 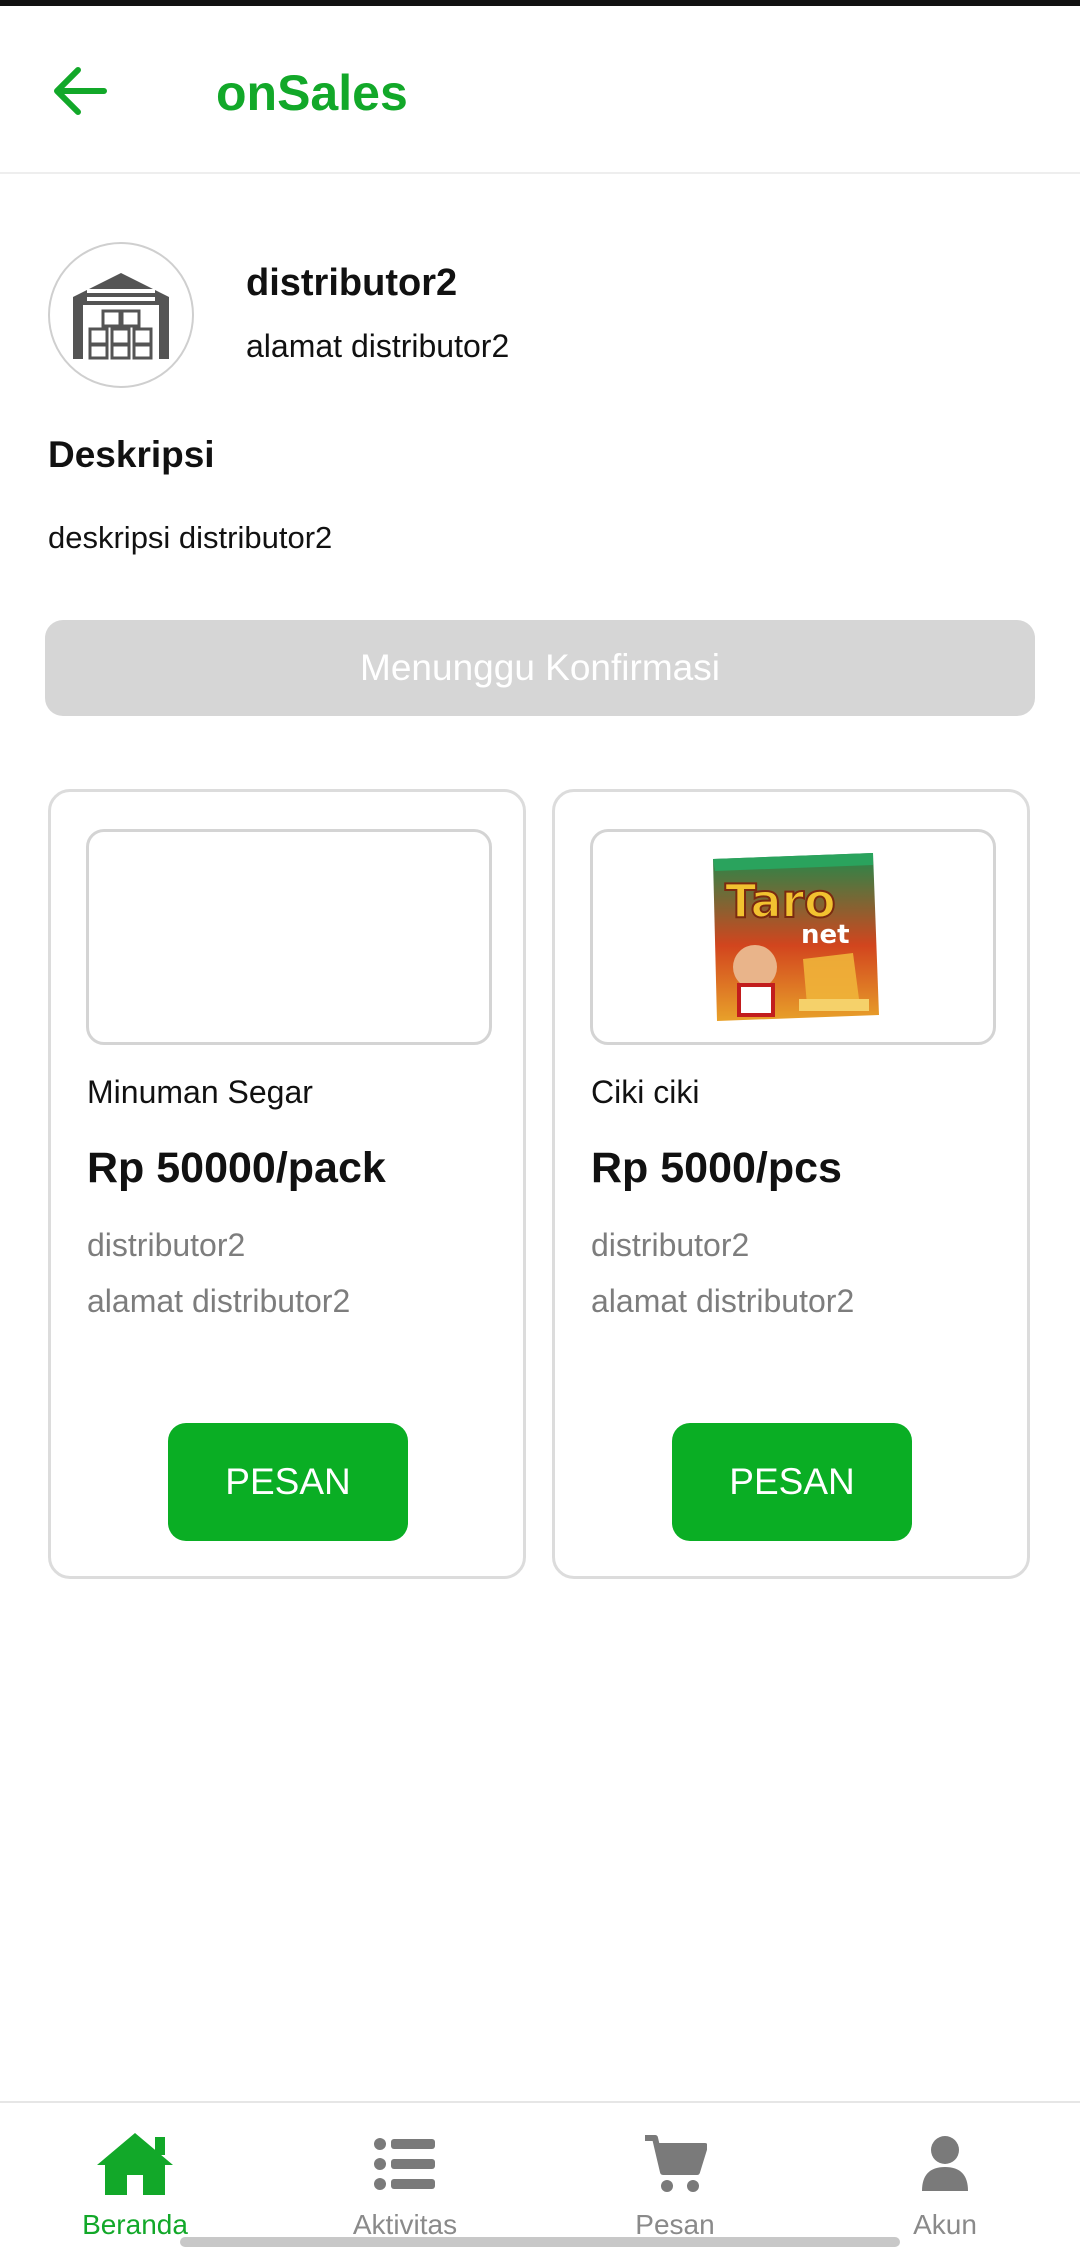 I want to click on nav-item-beranda: Beranda, so click(x=135, y=2177).